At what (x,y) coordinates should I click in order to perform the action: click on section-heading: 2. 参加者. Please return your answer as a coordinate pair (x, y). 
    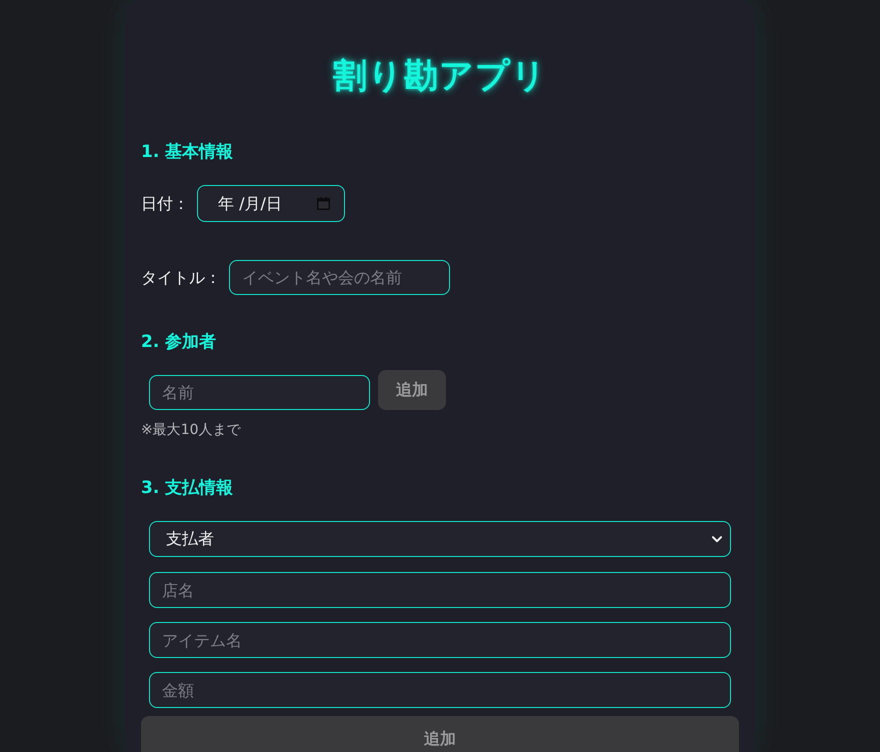
    Looking at the image, I should click on (179, 342).